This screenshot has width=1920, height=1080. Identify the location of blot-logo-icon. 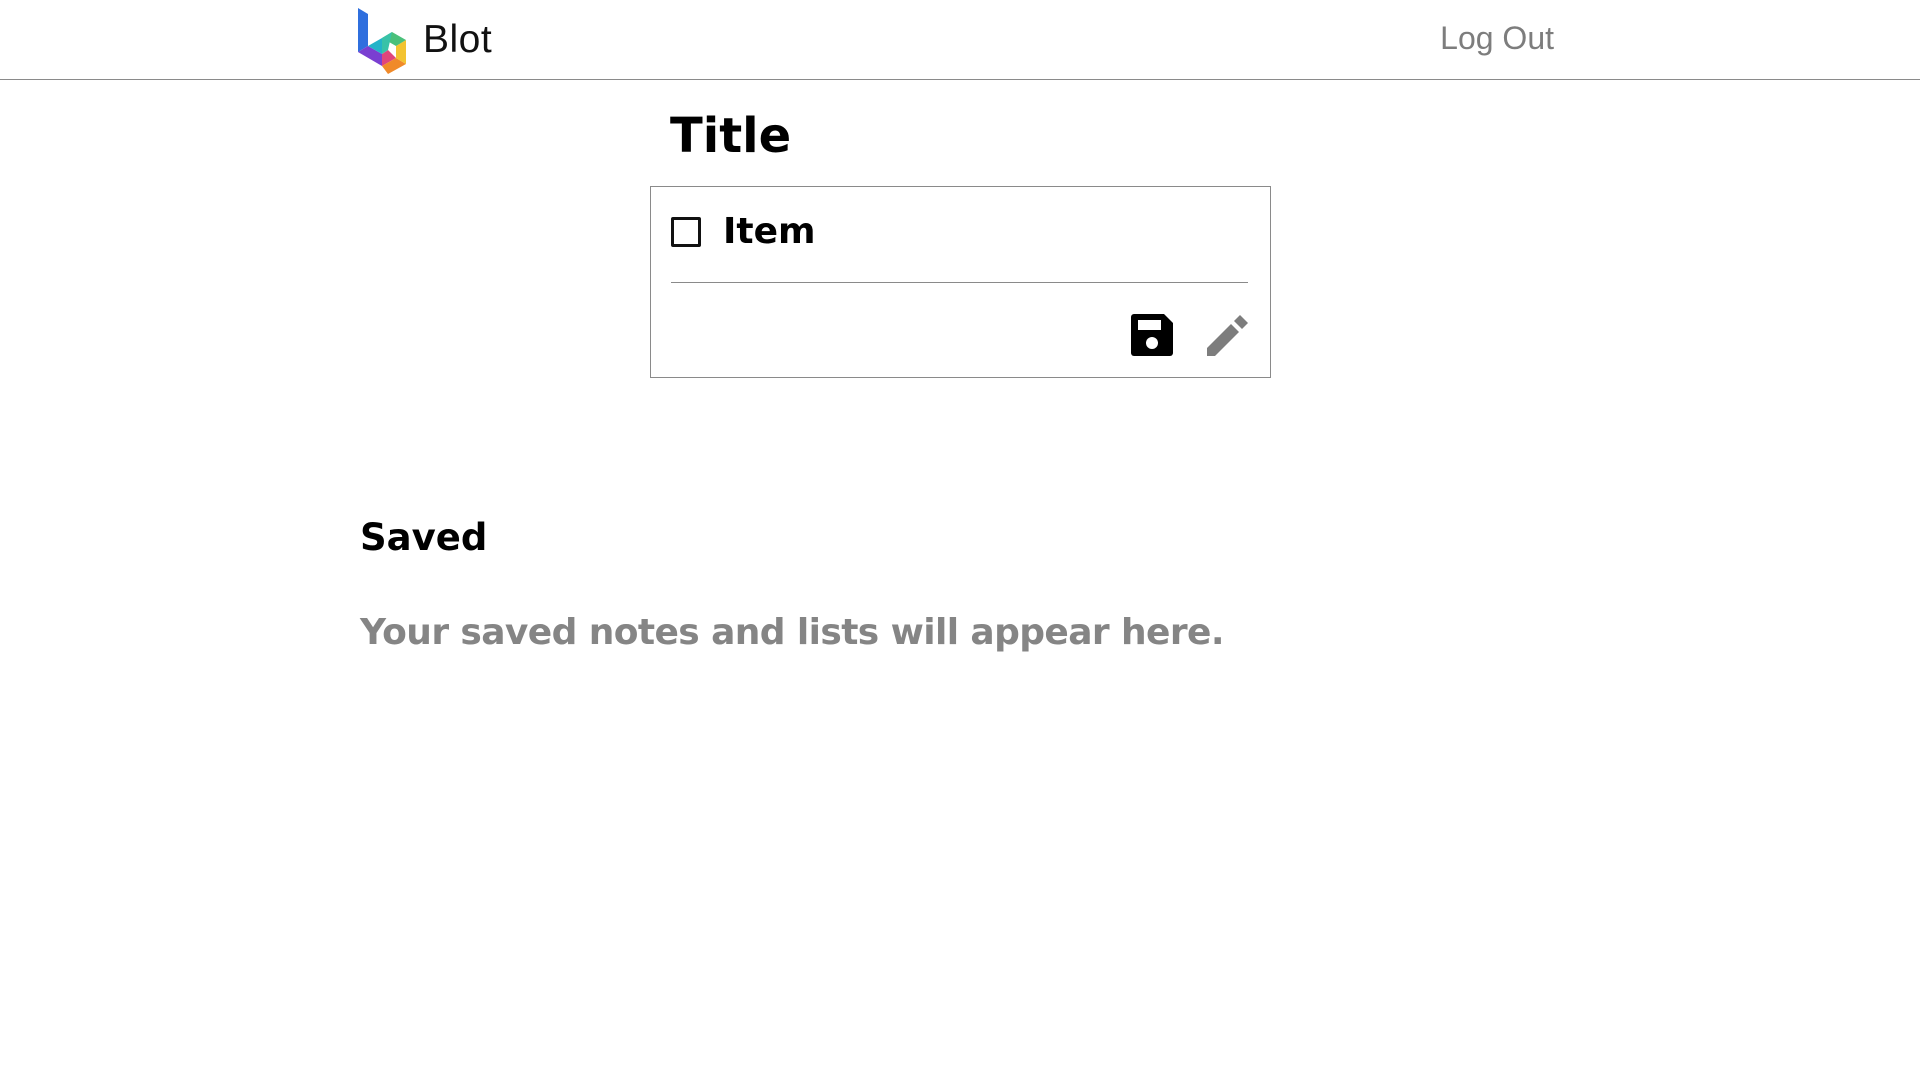
(382, 41).